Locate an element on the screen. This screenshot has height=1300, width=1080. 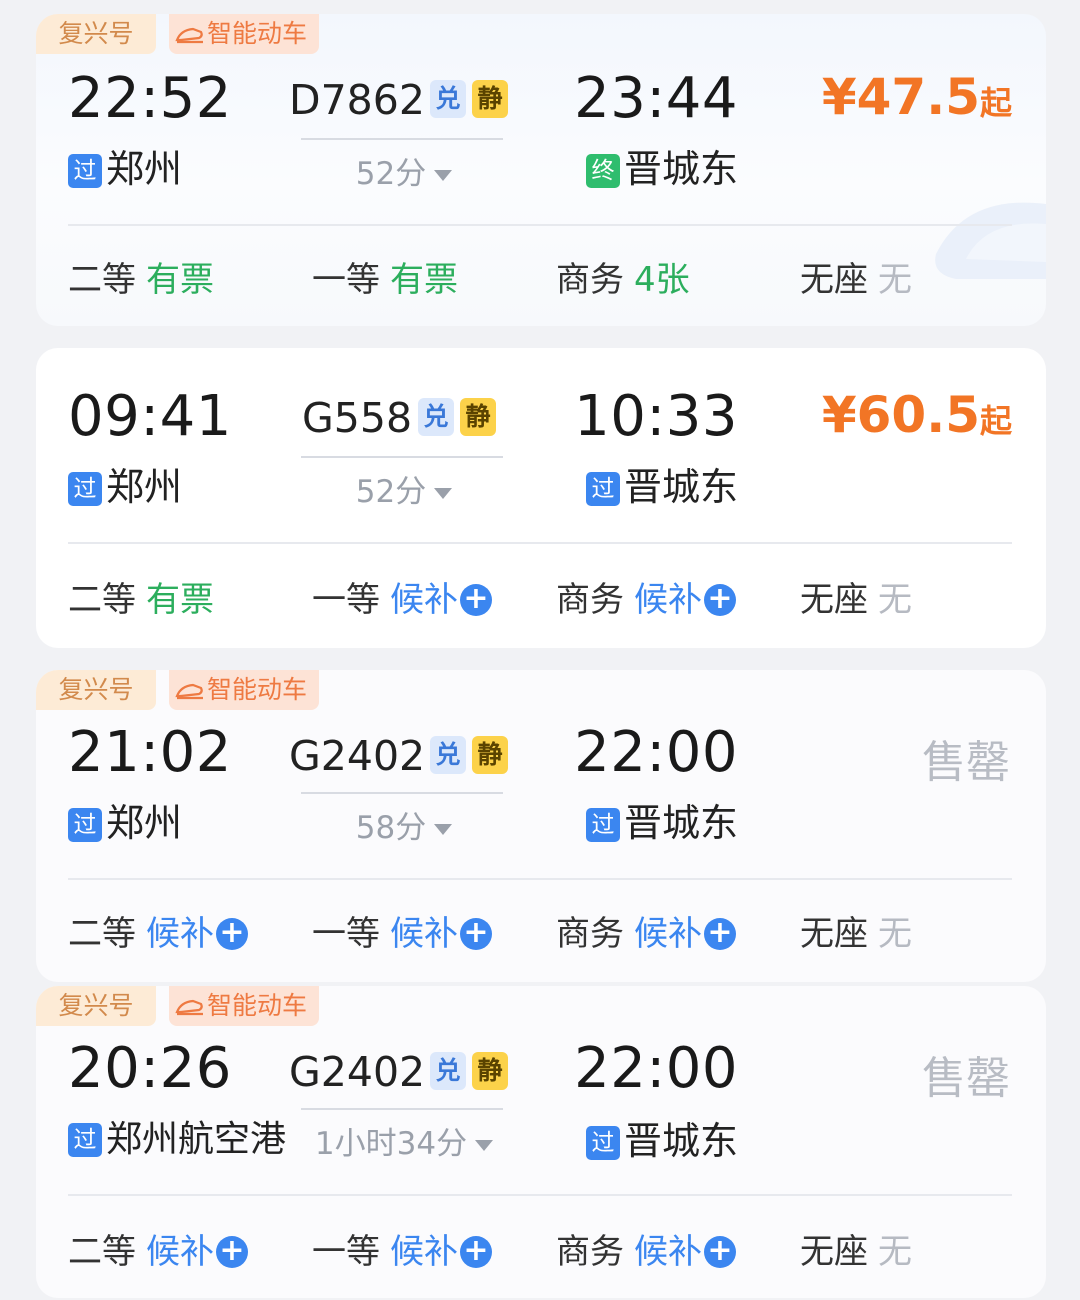
smart-train-tag: 智能动车 is located at coordinates (244, 34).